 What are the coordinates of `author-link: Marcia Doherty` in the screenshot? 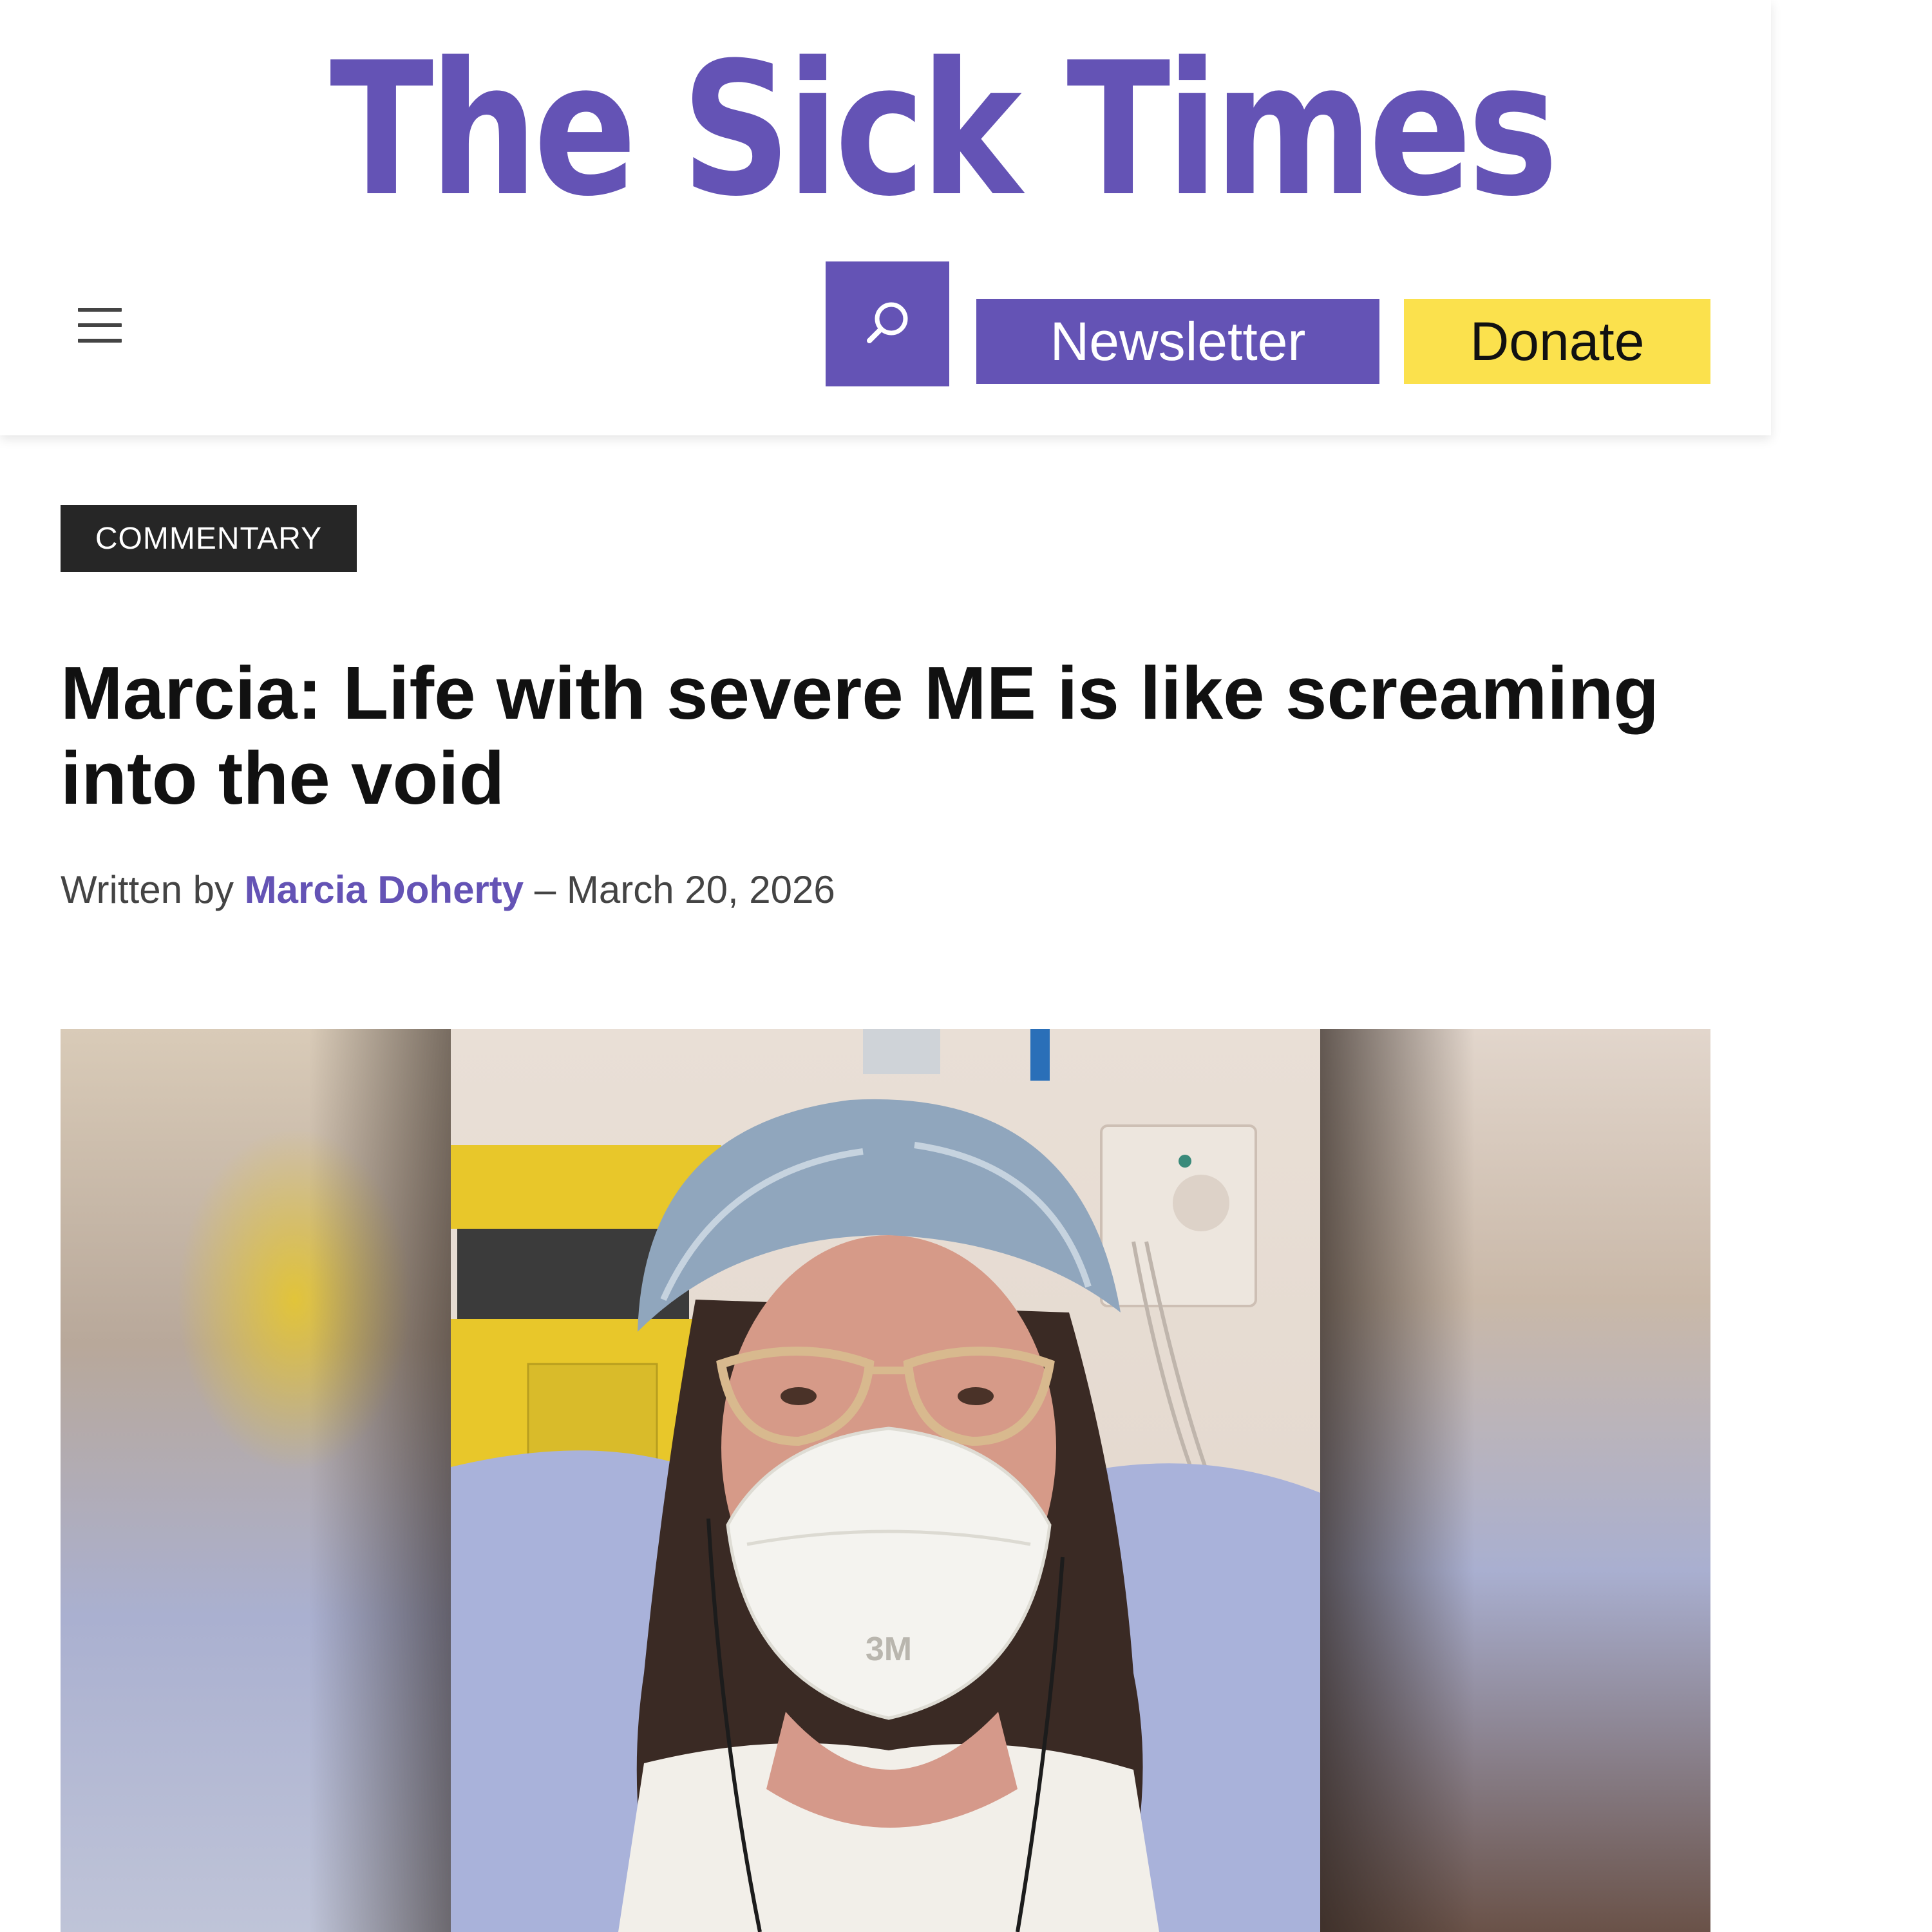 It's located at (384, 889).